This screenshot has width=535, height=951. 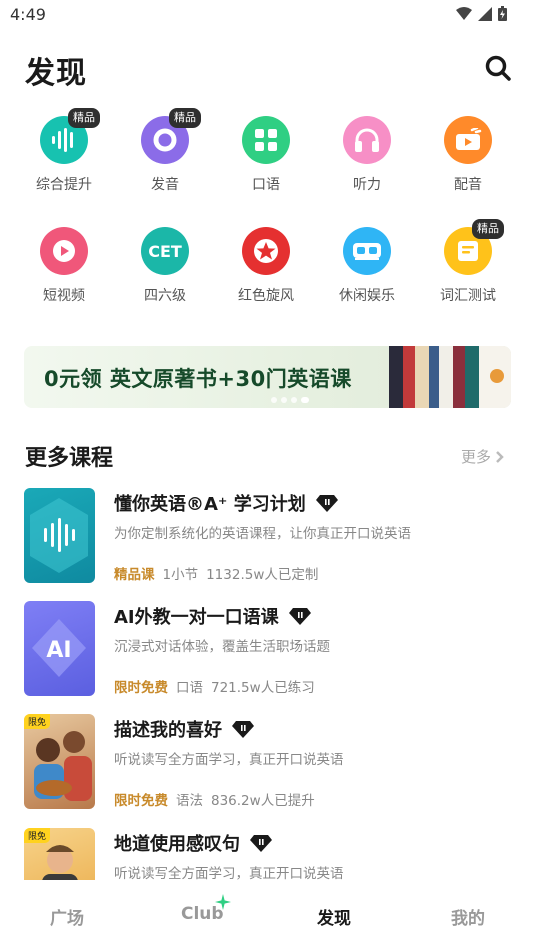 I want to click on page-title: 发现, so click(x=56, y=73).